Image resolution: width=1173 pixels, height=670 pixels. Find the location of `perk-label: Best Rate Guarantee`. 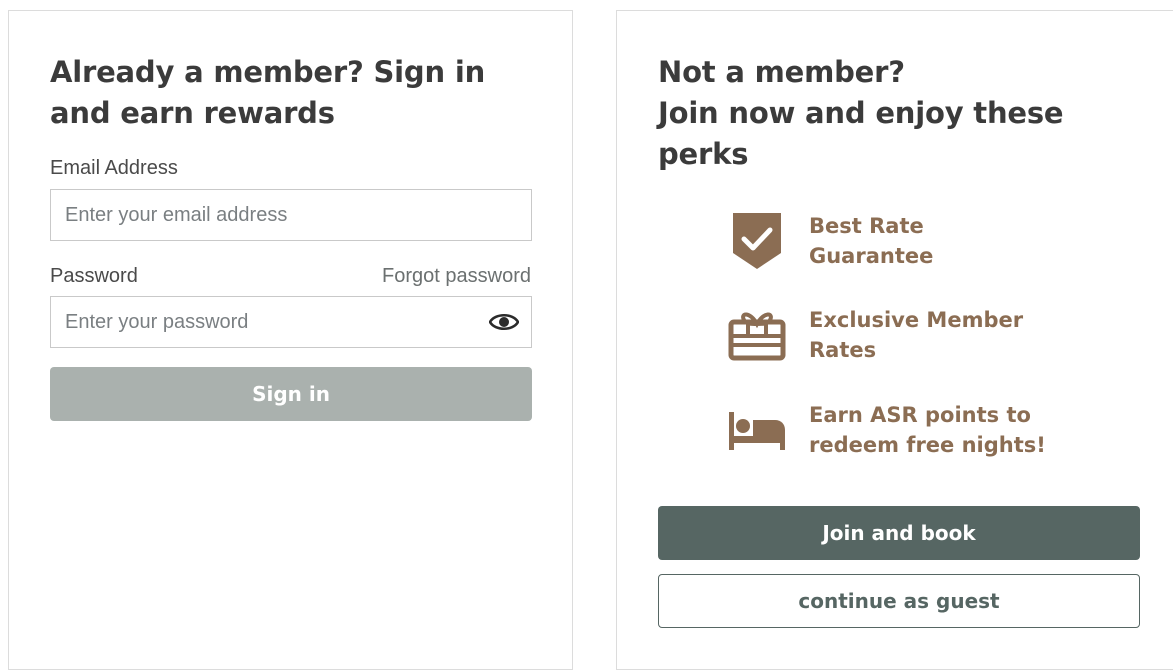

perk-label: Best Rate Guarantee is located at coordinates (871, 241).